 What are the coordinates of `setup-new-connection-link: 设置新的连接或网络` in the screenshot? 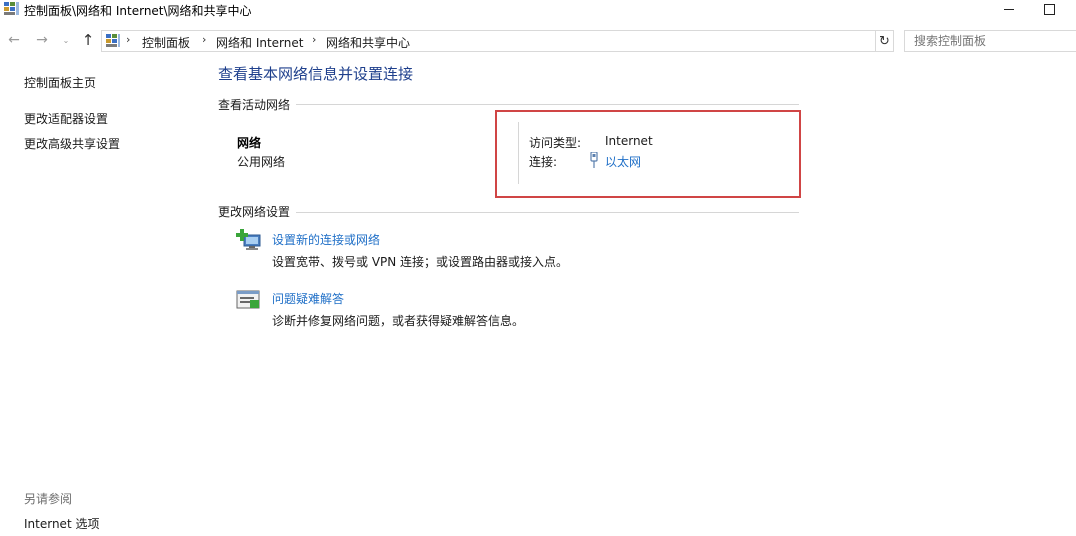 It's located at (326, 239).